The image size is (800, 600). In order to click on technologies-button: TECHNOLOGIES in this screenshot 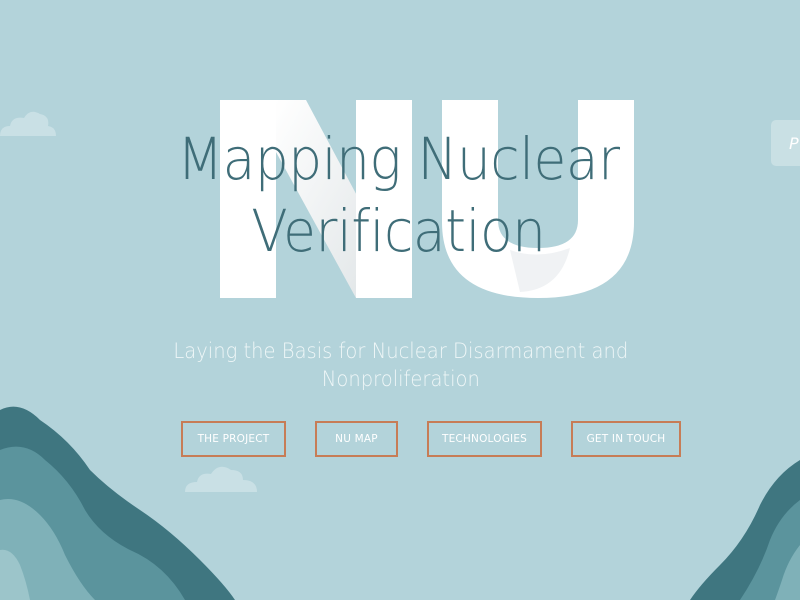, I will do `click(484, 439)`.